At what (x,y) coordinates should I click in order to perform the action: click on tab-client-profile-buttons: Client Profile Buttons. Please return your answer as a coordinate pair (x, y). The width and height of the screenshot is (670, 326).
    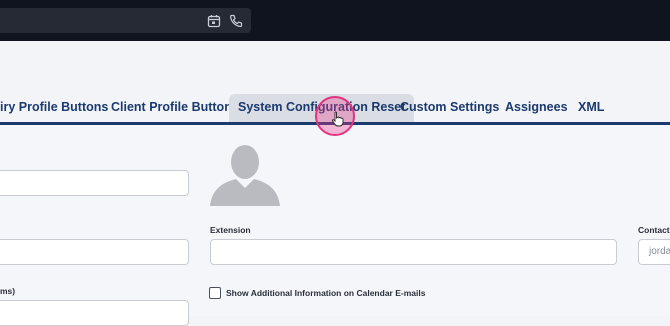
    Looking at the image, I should click on (175, 108).